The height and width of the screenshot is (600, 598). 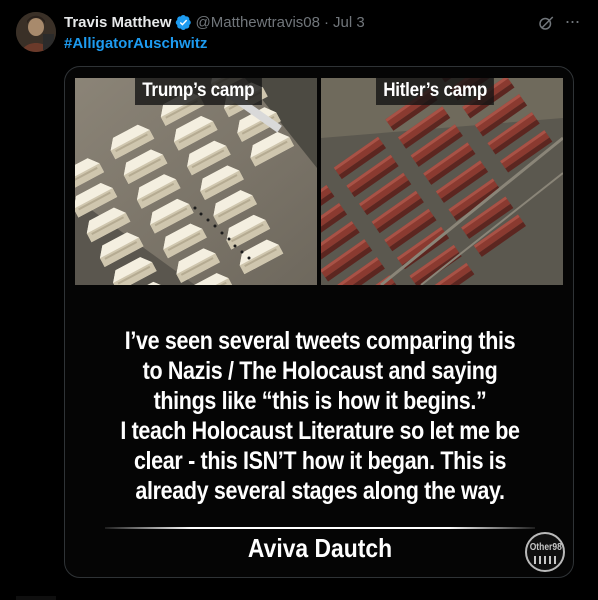 I want to click on quote-line: already several stages along the way., so click(x=320, y=491).